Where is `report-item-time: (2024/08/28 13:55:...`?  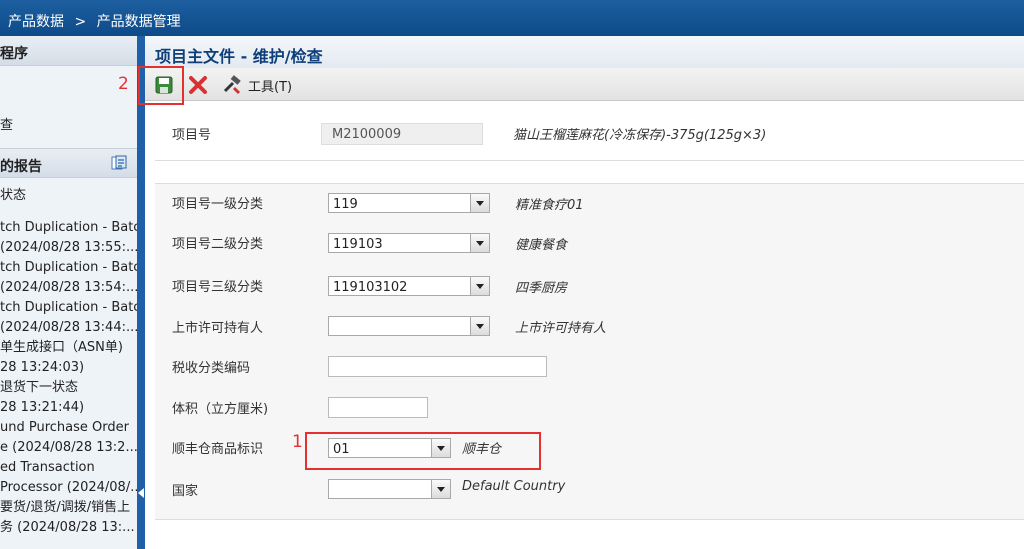 report-item-time: (2024/08/28 13:55:... is located at coordinates (68, 248).